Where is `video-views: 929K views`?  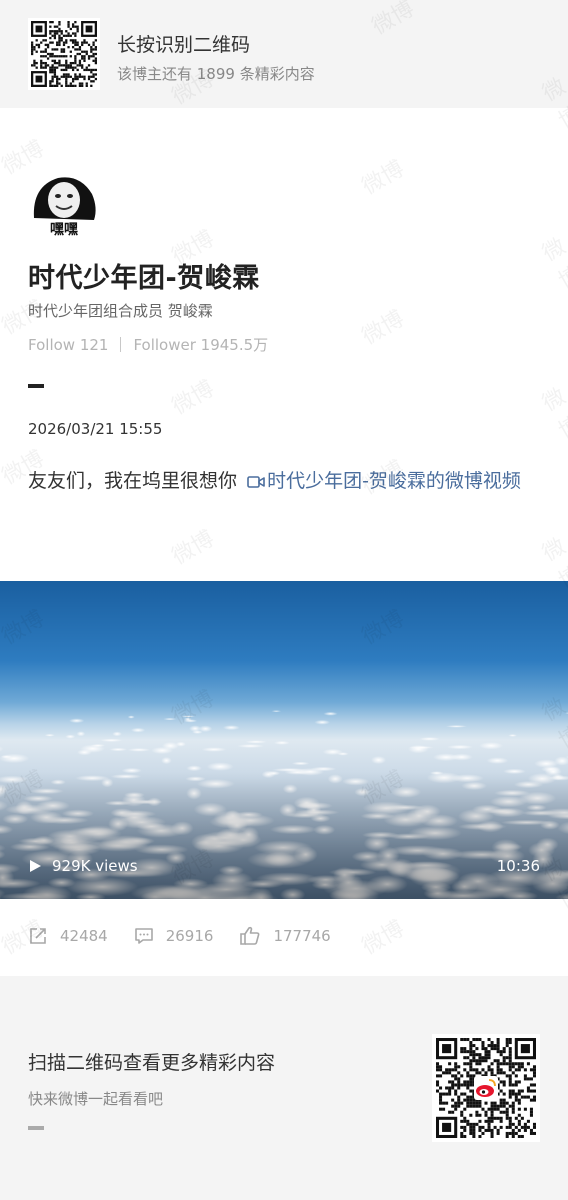
video-views: 929K views is located at coordinates (83, 866).